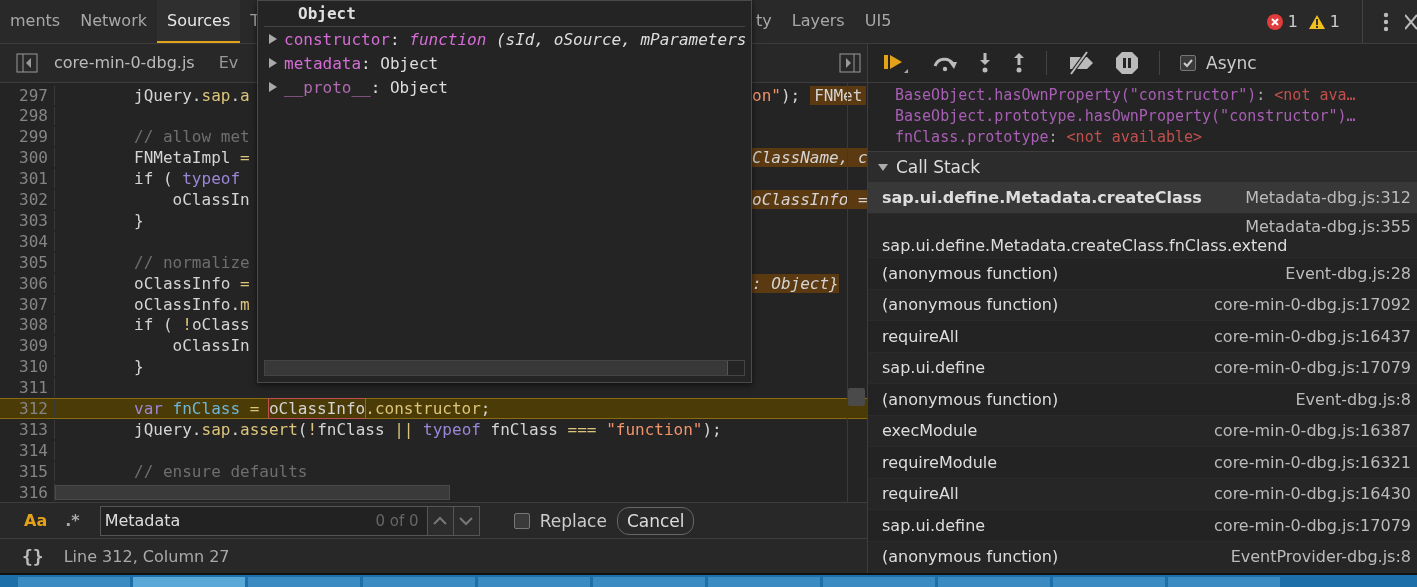  Describe the element at coordinates (146, 556) in the screenshot. I see `cursor-position: Line 312, Column 27` at that location.